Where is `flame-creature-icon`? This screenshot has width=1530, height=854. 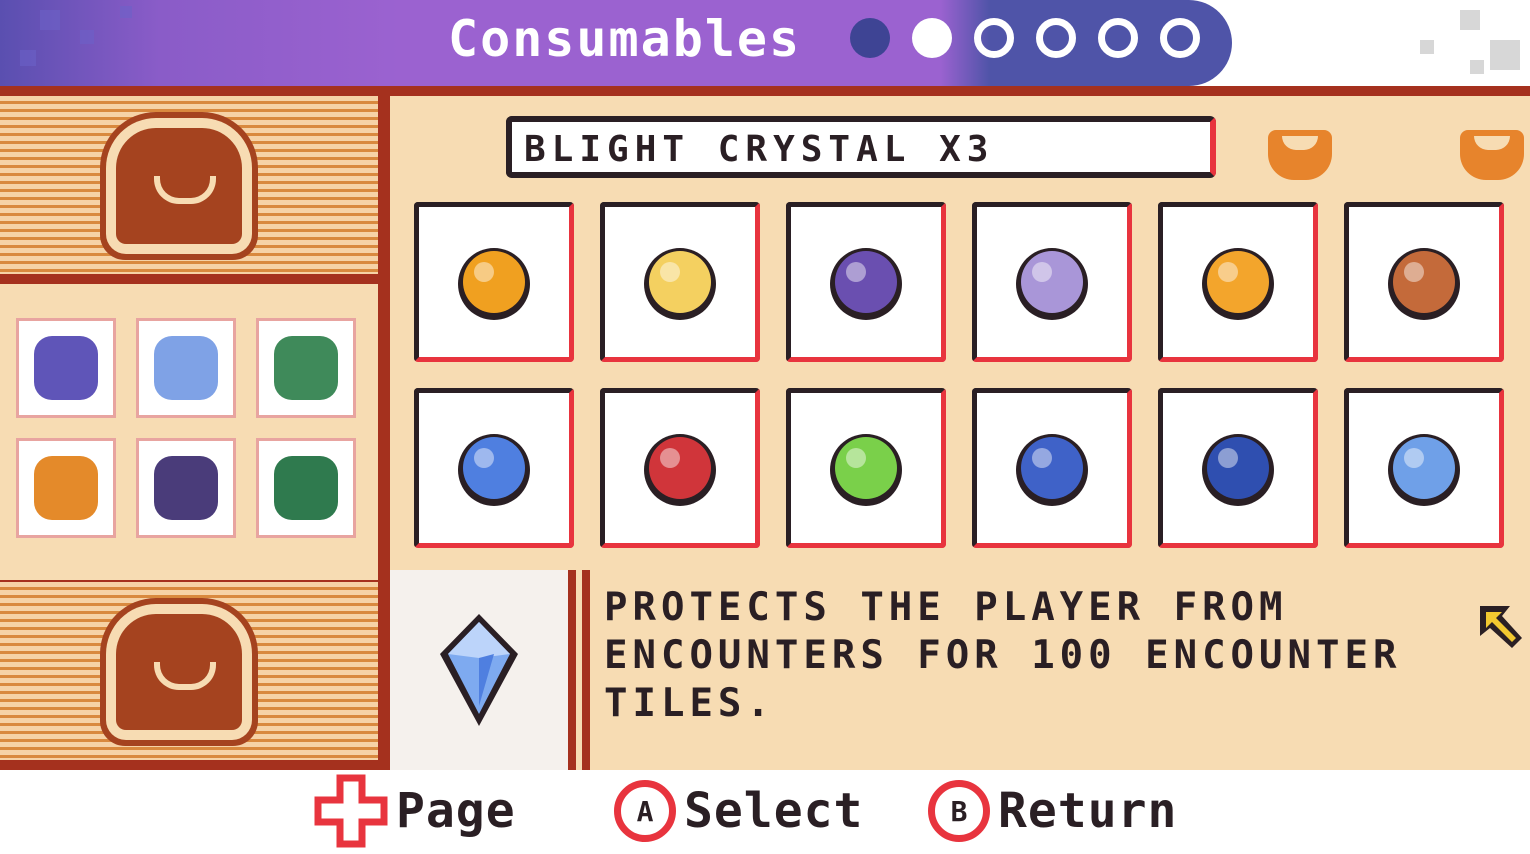 flame-creature-icon is located at coordinates (66, 488).